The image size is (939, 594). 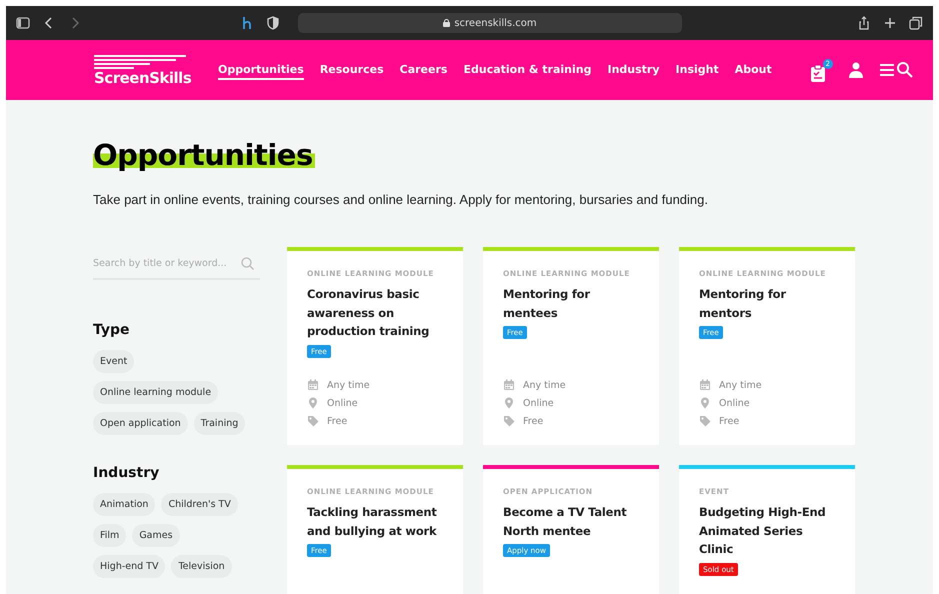 I want to click on card-title: Mentoring for mentees, so click(x=571, y=303).